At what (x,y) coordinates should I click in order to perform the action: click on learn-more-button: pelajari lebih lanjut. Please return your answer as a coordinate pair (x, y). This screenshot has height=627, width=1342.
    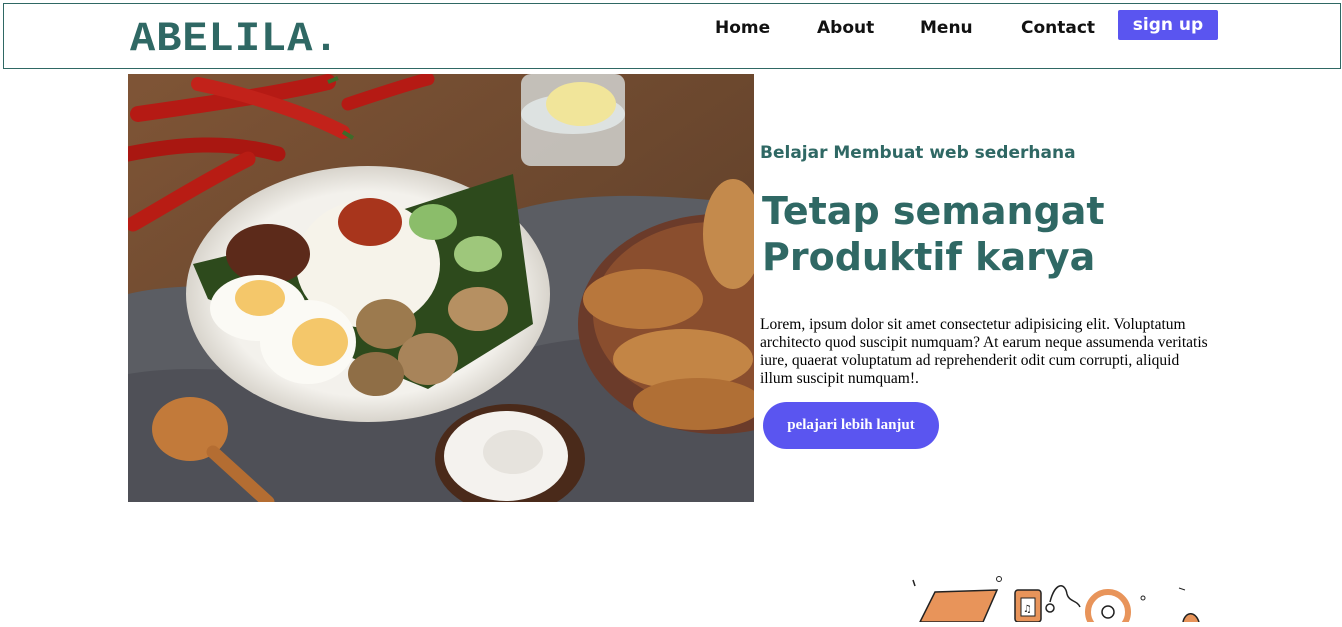
    Looking at the image, I should click on (851, 425).